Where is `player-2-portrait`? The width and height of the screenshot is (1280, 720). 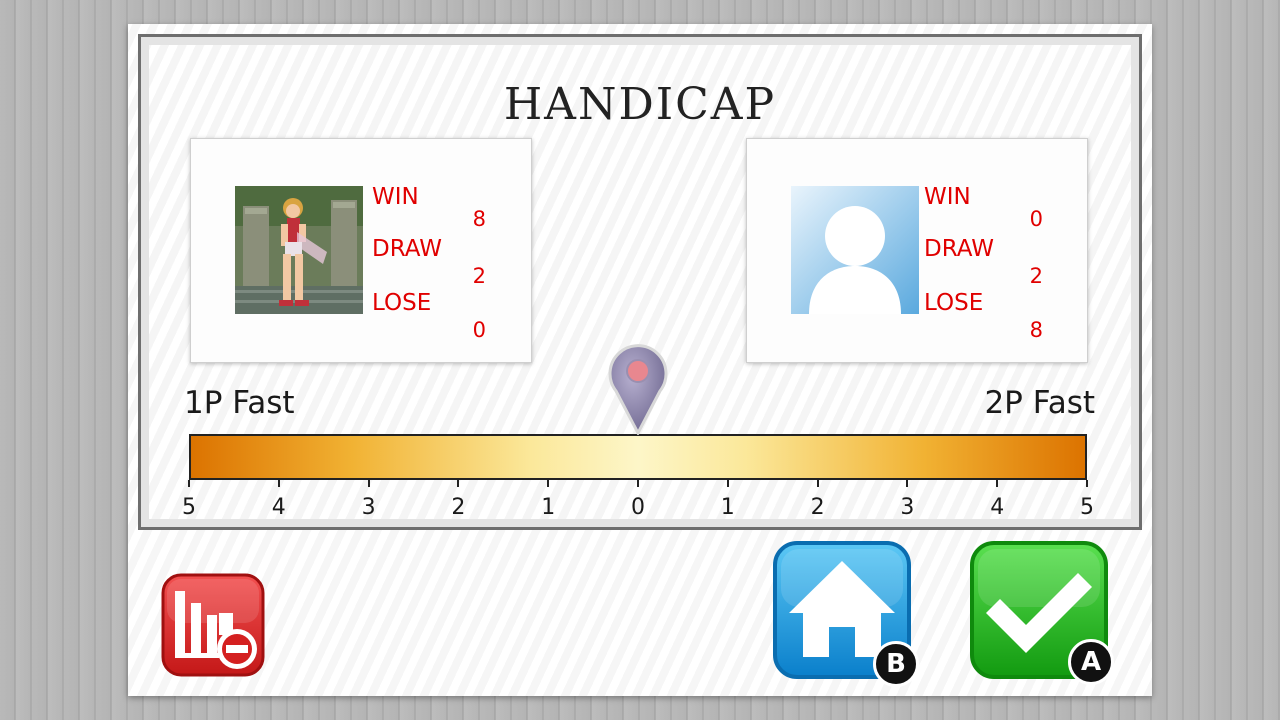 player-2-portrait is located at coordinates (855, 250).